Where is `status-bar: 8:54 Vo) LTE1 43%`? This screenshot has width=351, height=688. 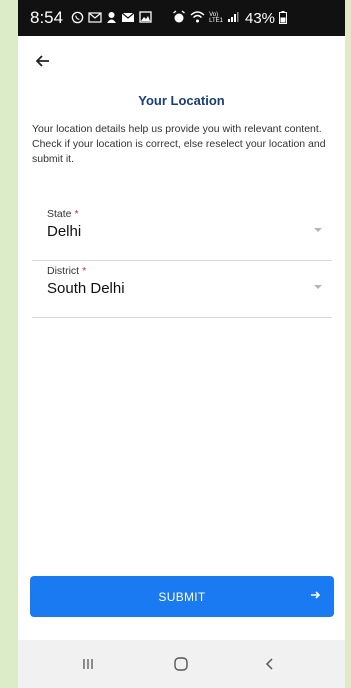 status-bar: 8:54 Vo) LTE1 43% is located at coordinates (181, 18).